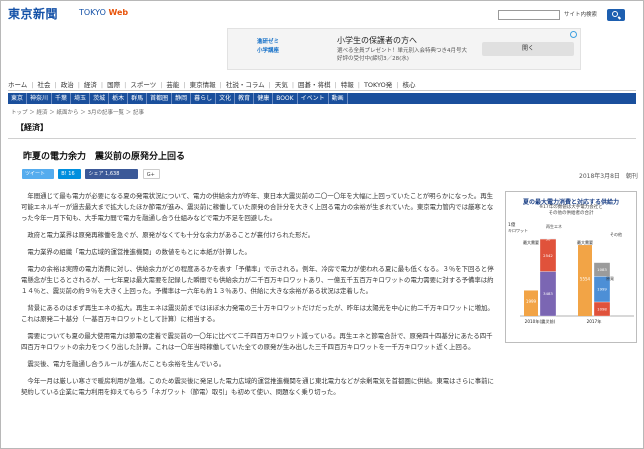 This screenshot has width=644, height=449. Describe the element at coordinates (77, 112) in the screenshot. I see `breadcrumb: トップ ＞ 経済 ＞ 紙面から ＞ 3月の記事一覧 ＞ 記事` at that location.